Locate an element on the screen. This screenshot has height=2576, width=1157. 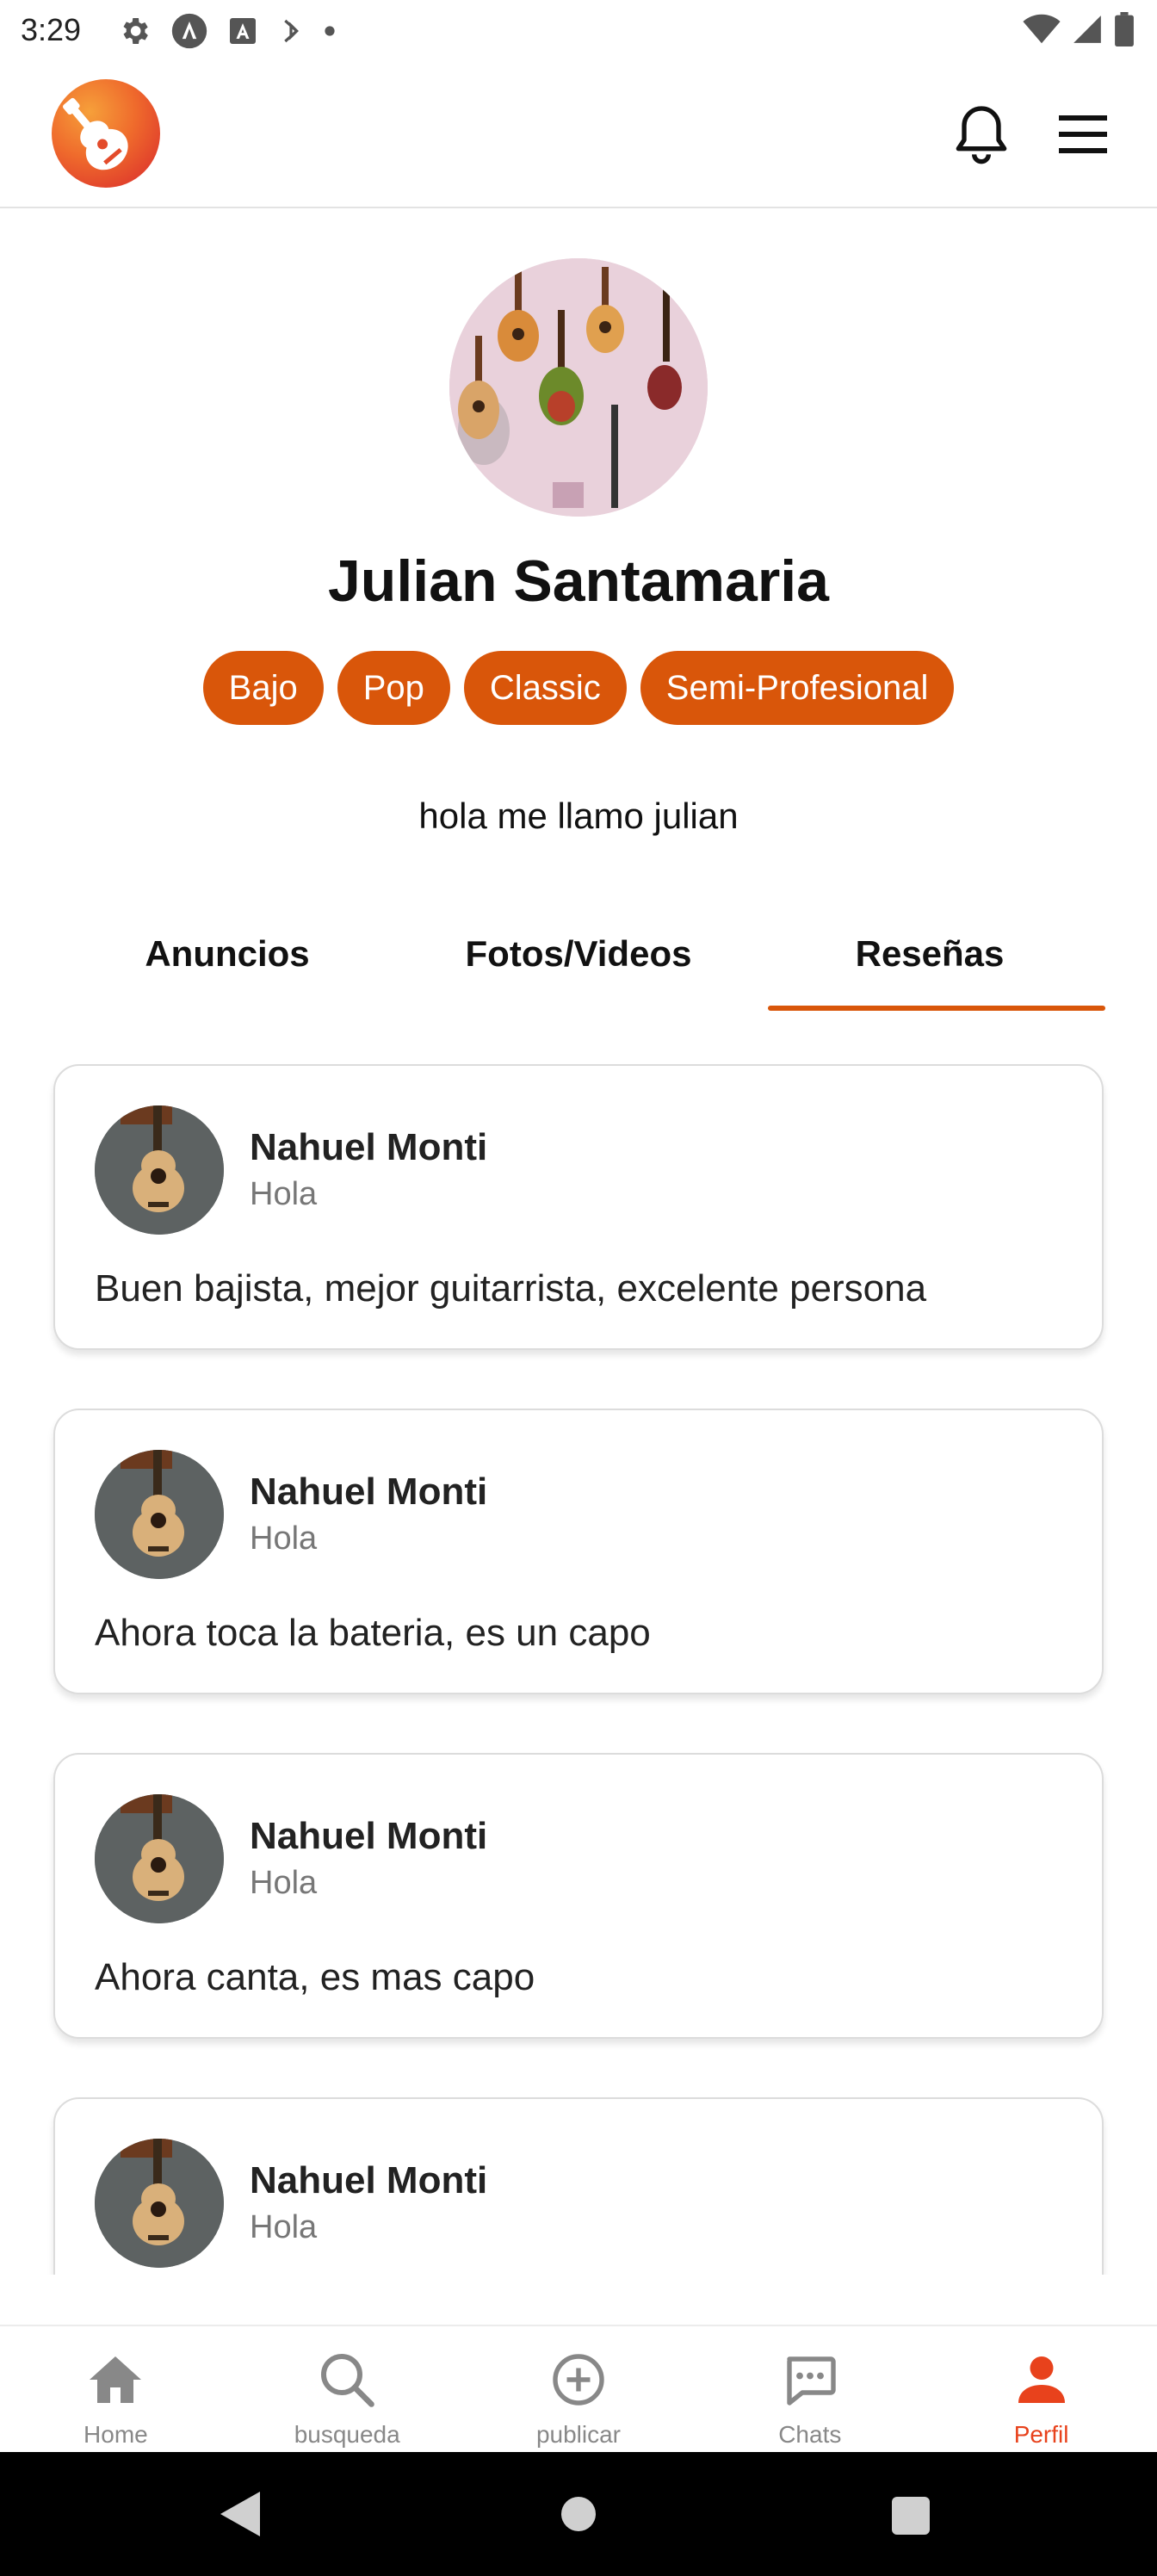
tag-chip: Bajo is located at coordinates (263, 688).